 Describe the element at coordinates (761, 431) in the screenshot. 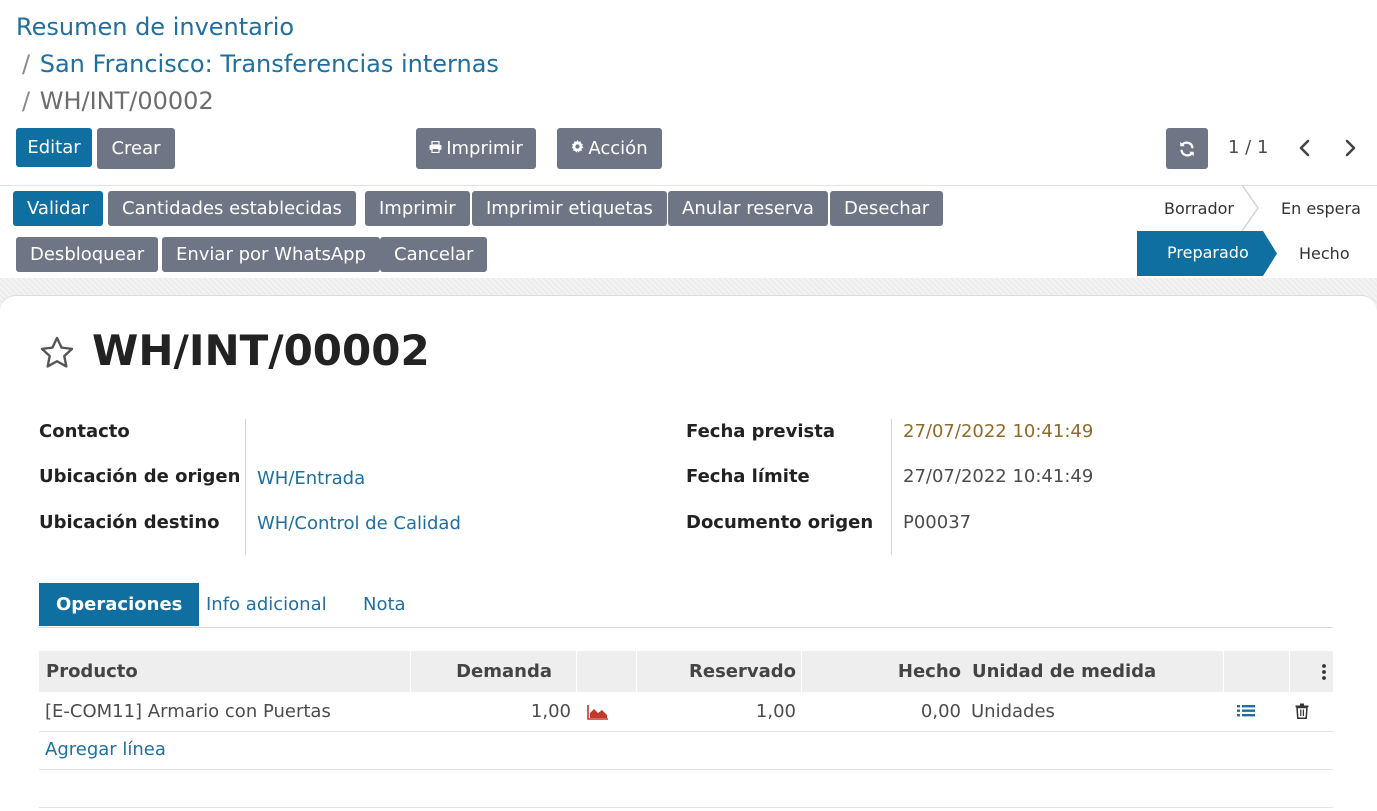

I see `scheduled-date-label: Fecha prevista` at that location.